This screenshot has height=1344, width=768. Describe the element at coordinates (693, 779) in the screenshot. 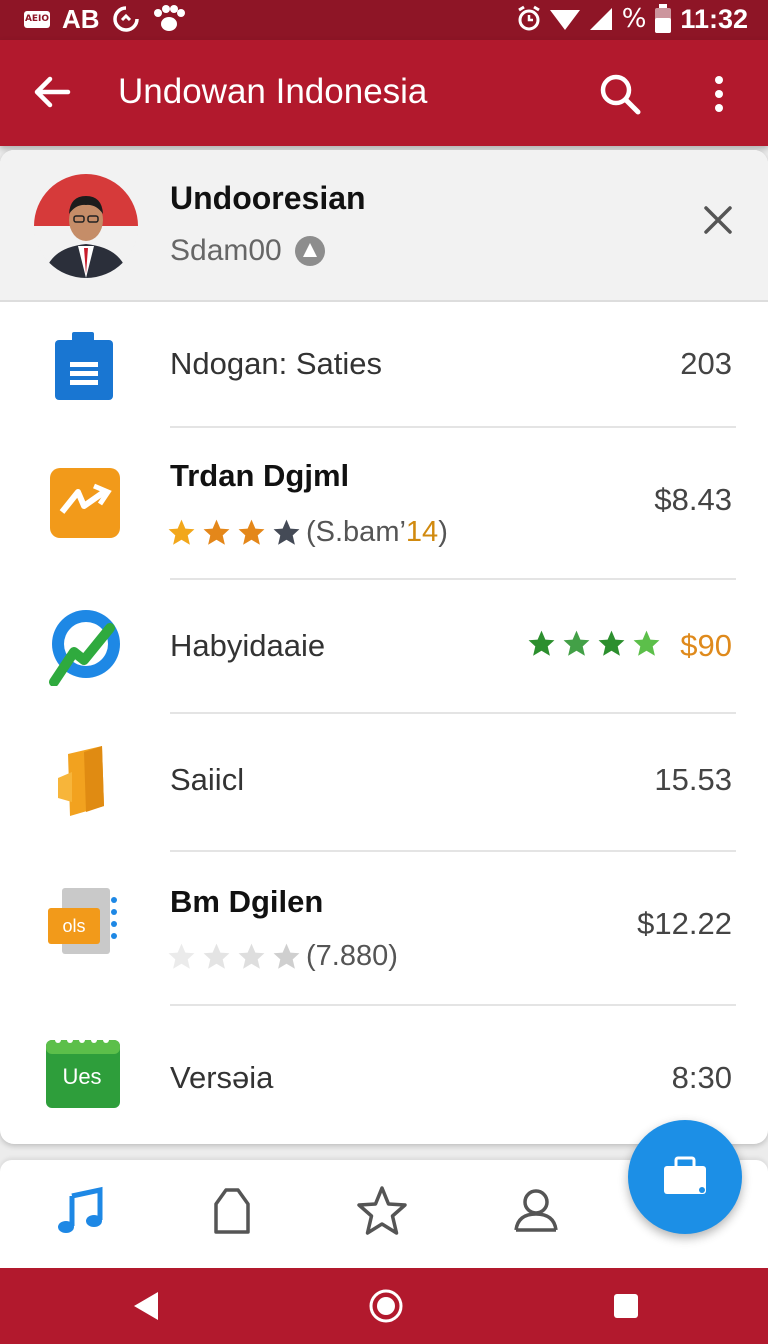

I see `item-value: 15.53` at that location.